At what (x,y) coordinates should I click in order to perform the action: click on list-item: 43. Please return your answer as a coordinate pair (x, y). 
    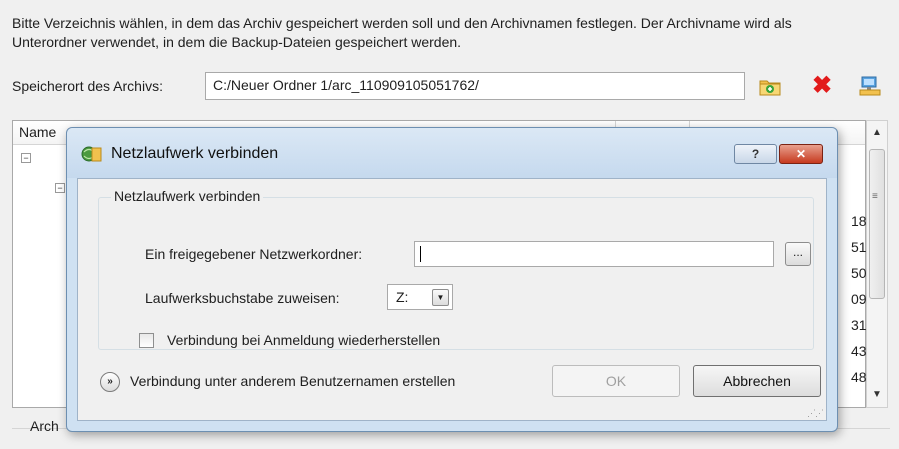
    Looking at the image, I should click on (859, 351).